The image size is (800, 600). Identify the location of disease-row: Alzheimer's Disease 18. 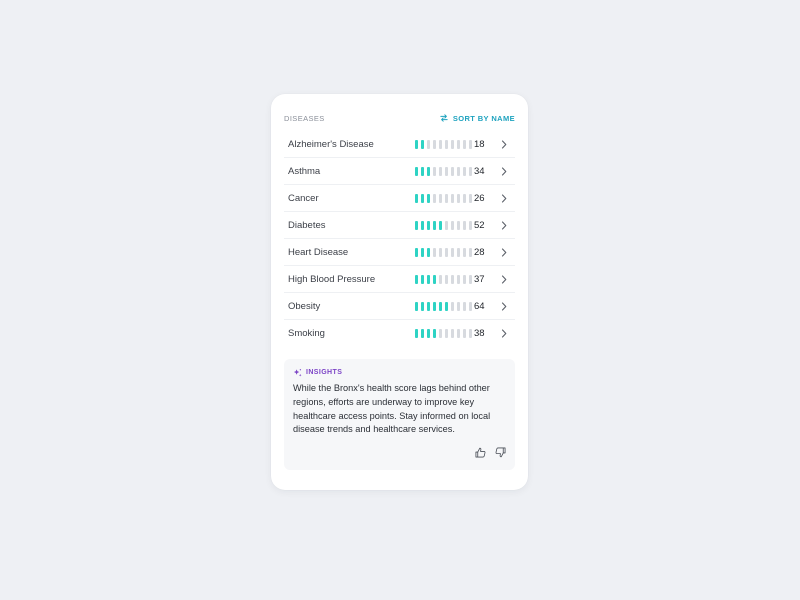
(399, 144).